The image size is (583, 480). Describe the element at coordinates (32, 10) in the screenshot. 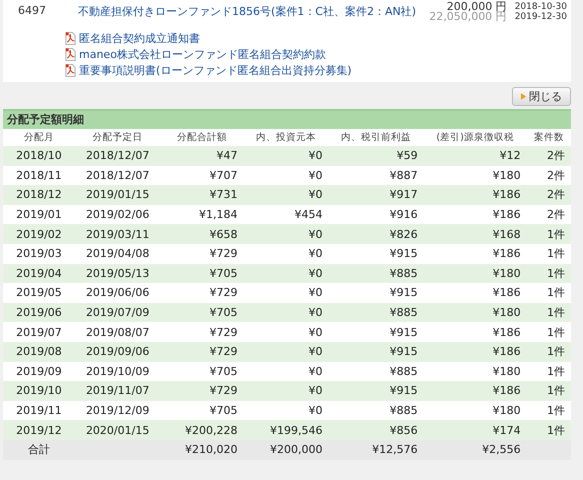

I see `fund-id: 6497` at that location.